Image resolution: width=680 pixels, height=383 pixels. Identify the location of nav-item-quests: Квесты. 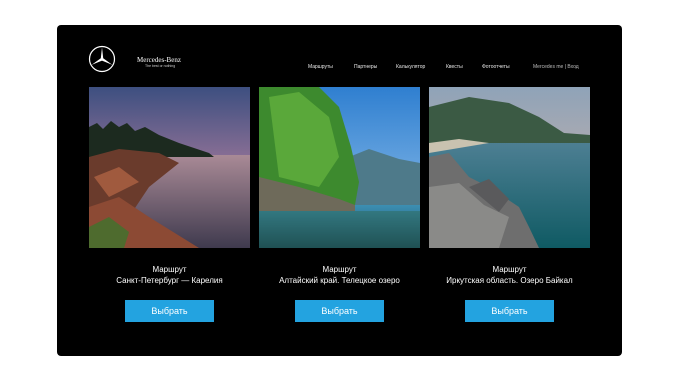
(454, 67).